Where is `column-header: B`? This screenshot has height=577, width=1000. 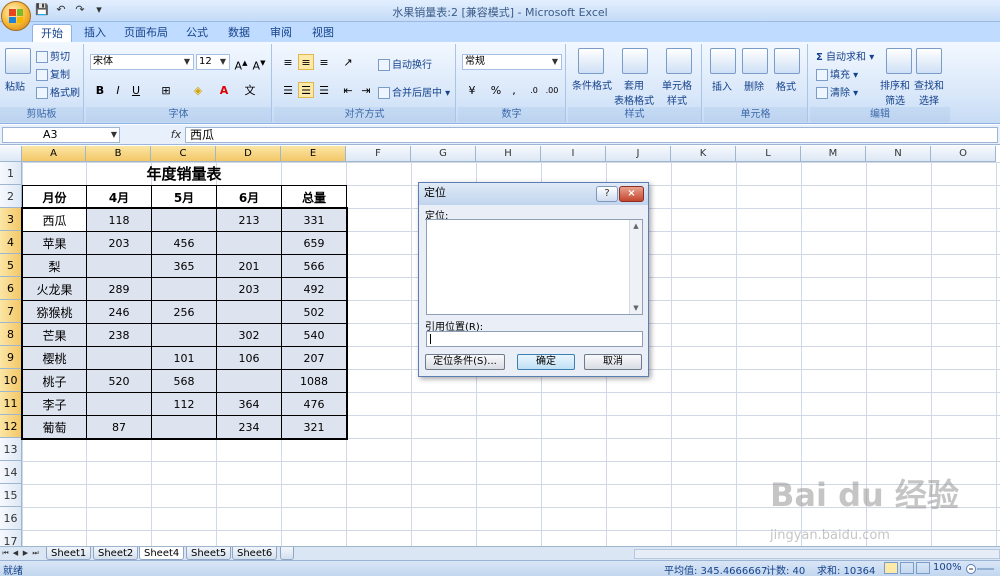
column-header: B is located at coordinates (118, 154).